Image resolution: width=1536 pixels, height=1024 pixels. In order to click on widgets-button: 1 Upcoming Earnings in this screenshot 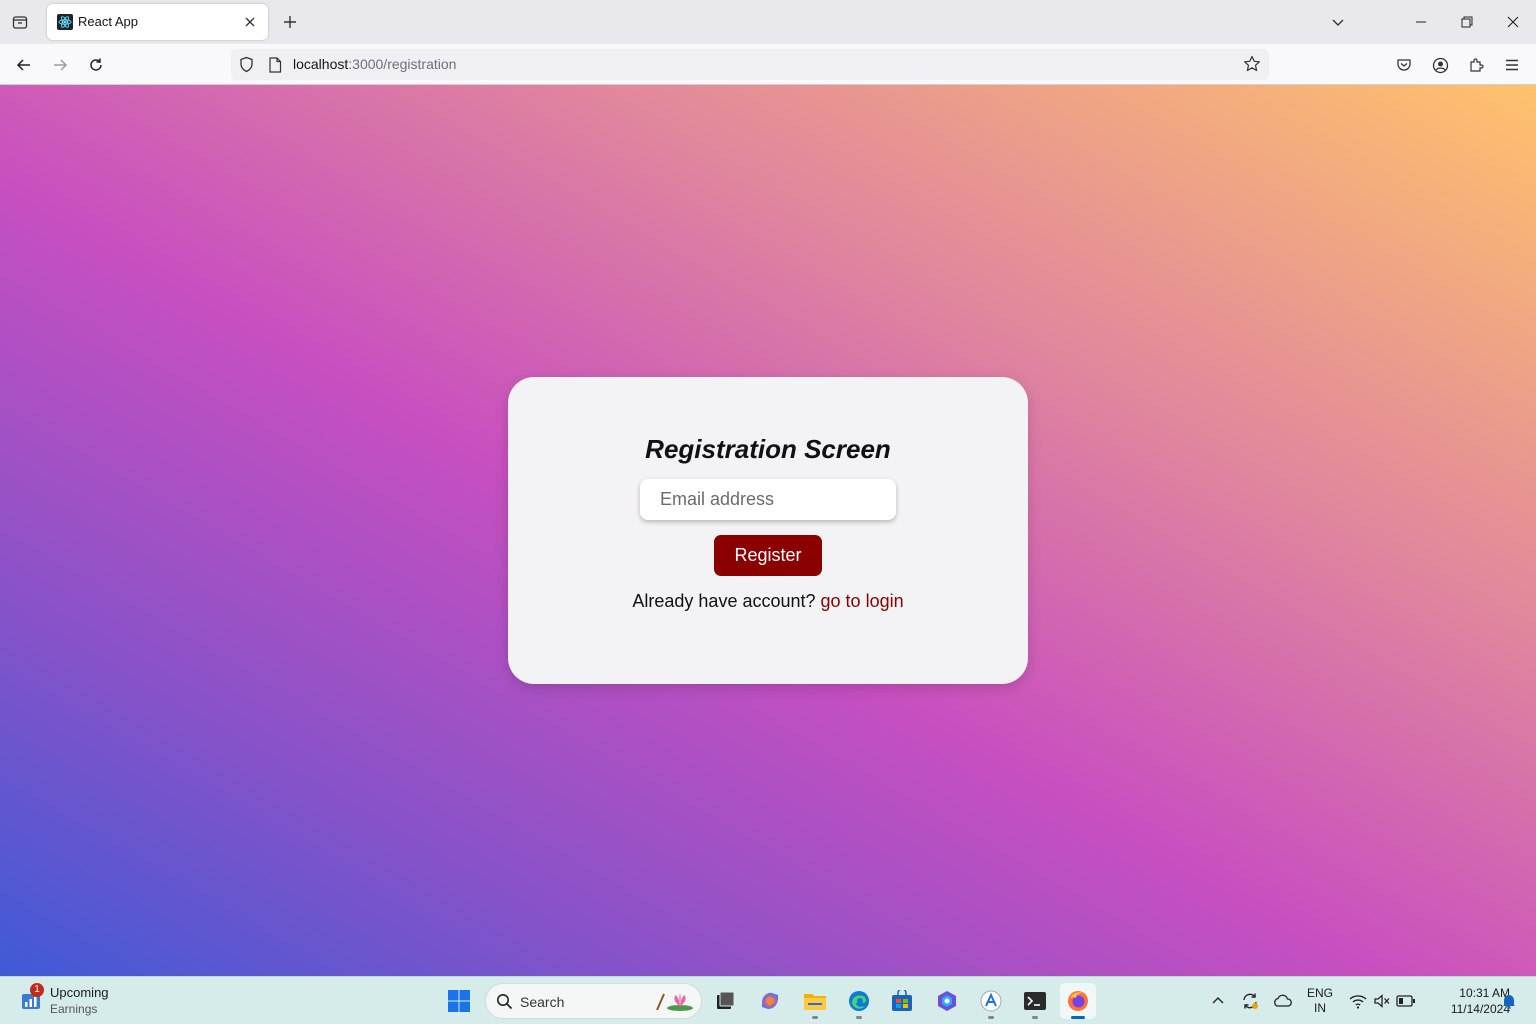, I will do `click(73, 1001)`.